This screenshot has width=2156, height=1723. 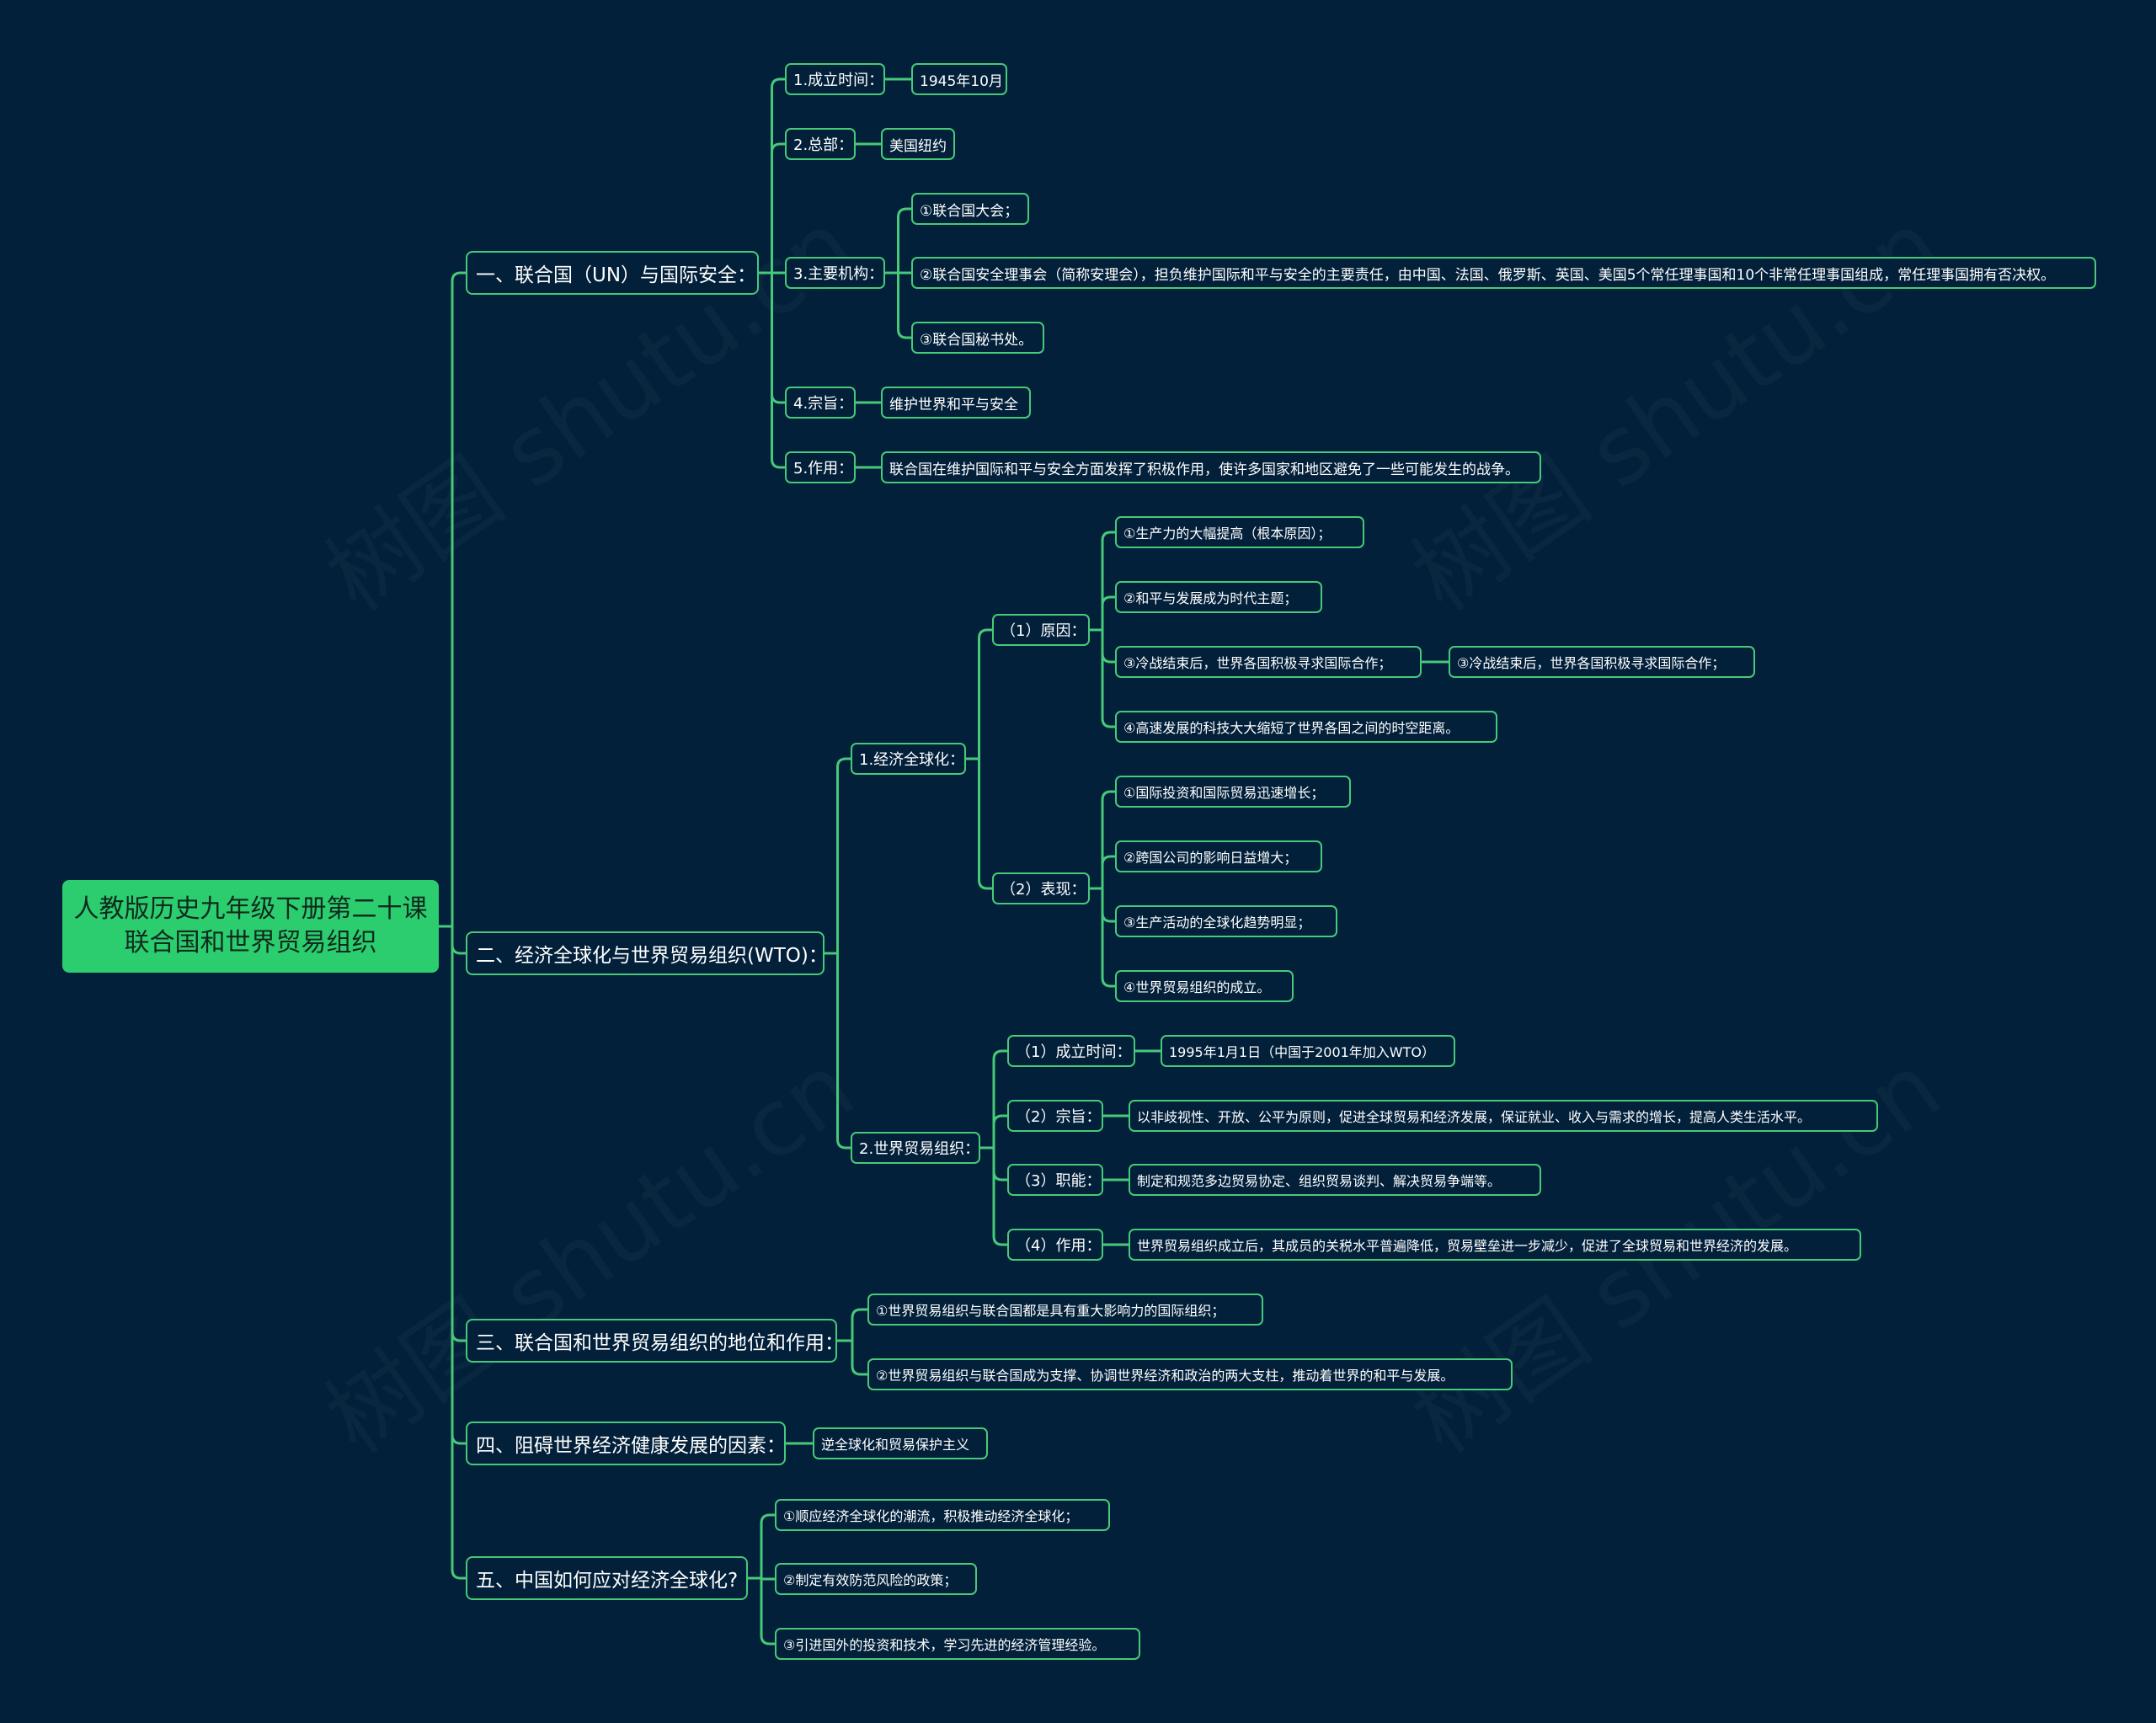 I want to click on wto-functions-value: 制定和规范多边贸易协定、组织贸易谈判、解决贸易争端等。, so click(x=1335, y=1180).